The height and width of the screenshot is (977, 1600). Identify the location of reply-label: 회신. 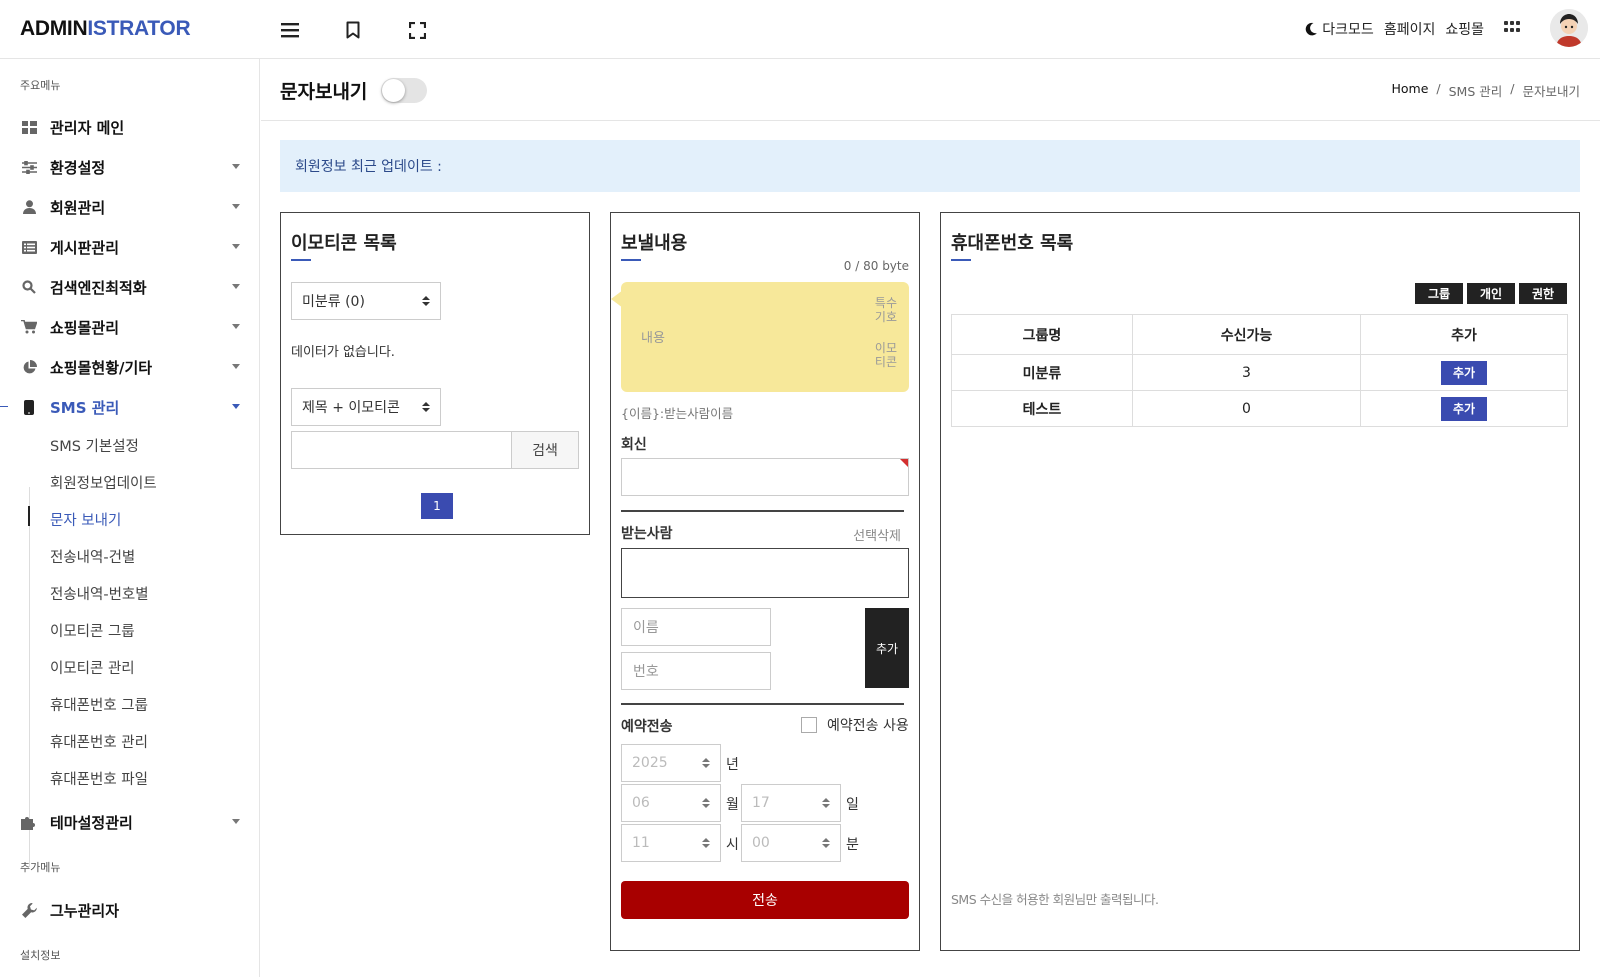
(634, 445).